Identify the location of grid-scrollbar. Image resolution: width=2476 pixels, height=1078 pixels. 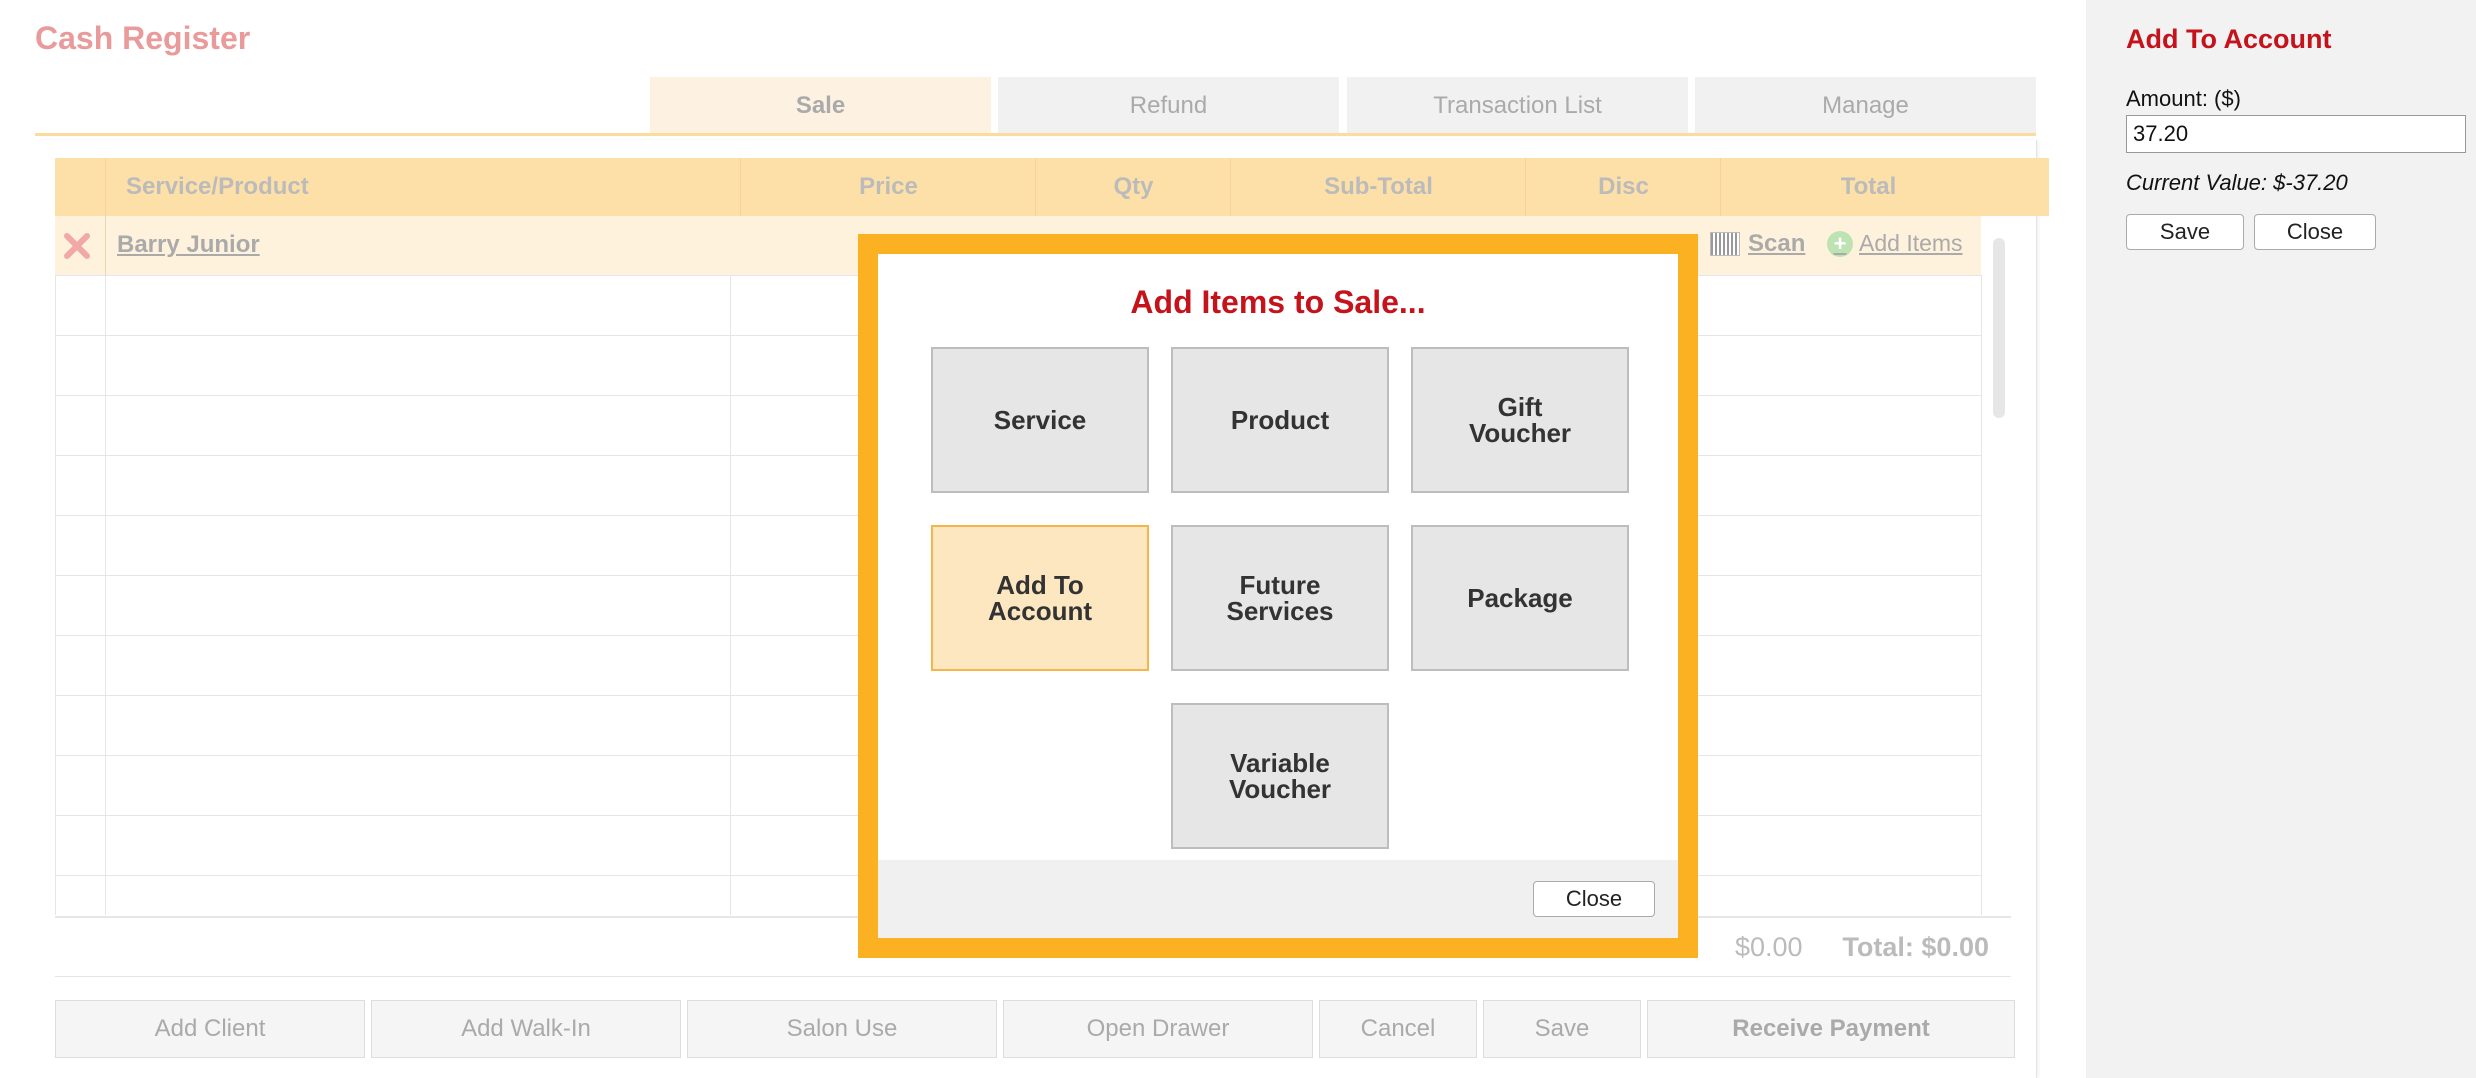
(1999, 328).